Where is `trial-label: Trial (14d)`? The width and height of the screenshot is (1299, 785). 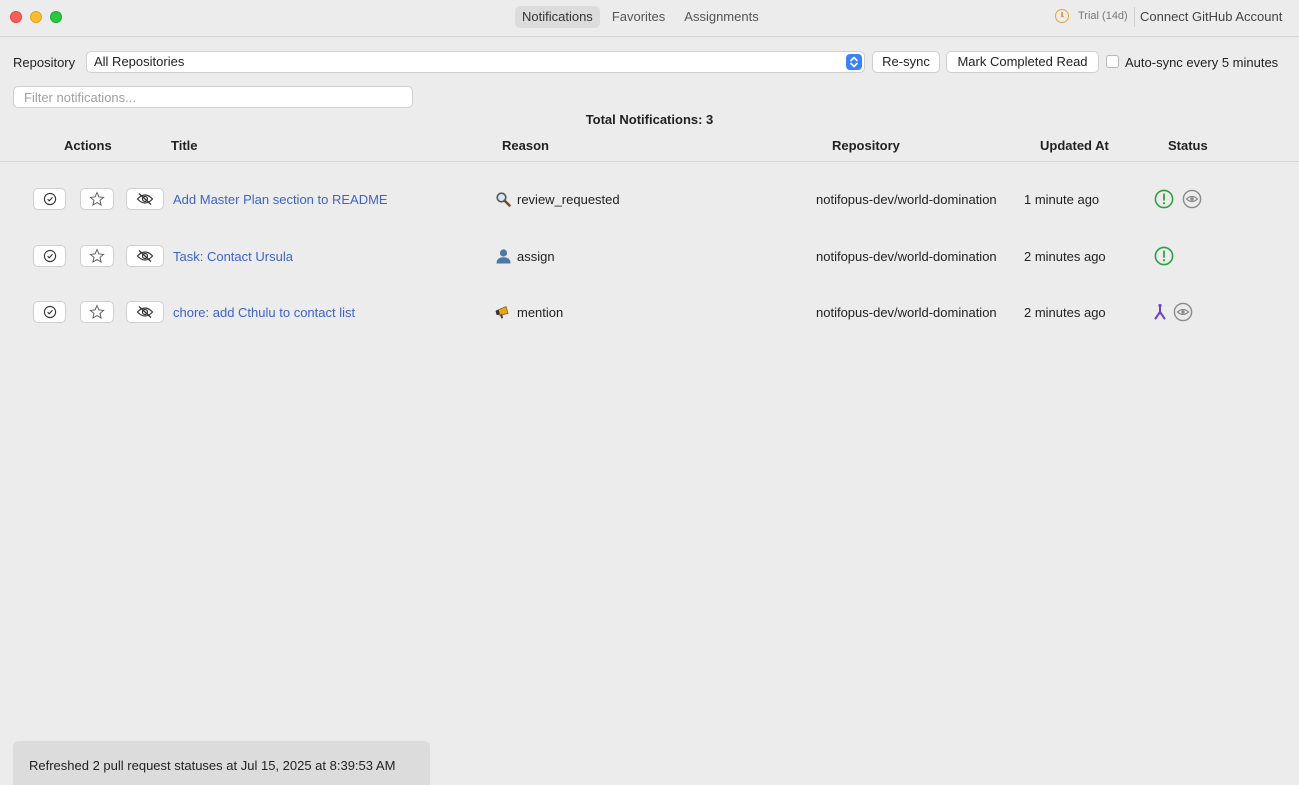
trial-label: Trial (14d) is located at coordinates (1103, 16).